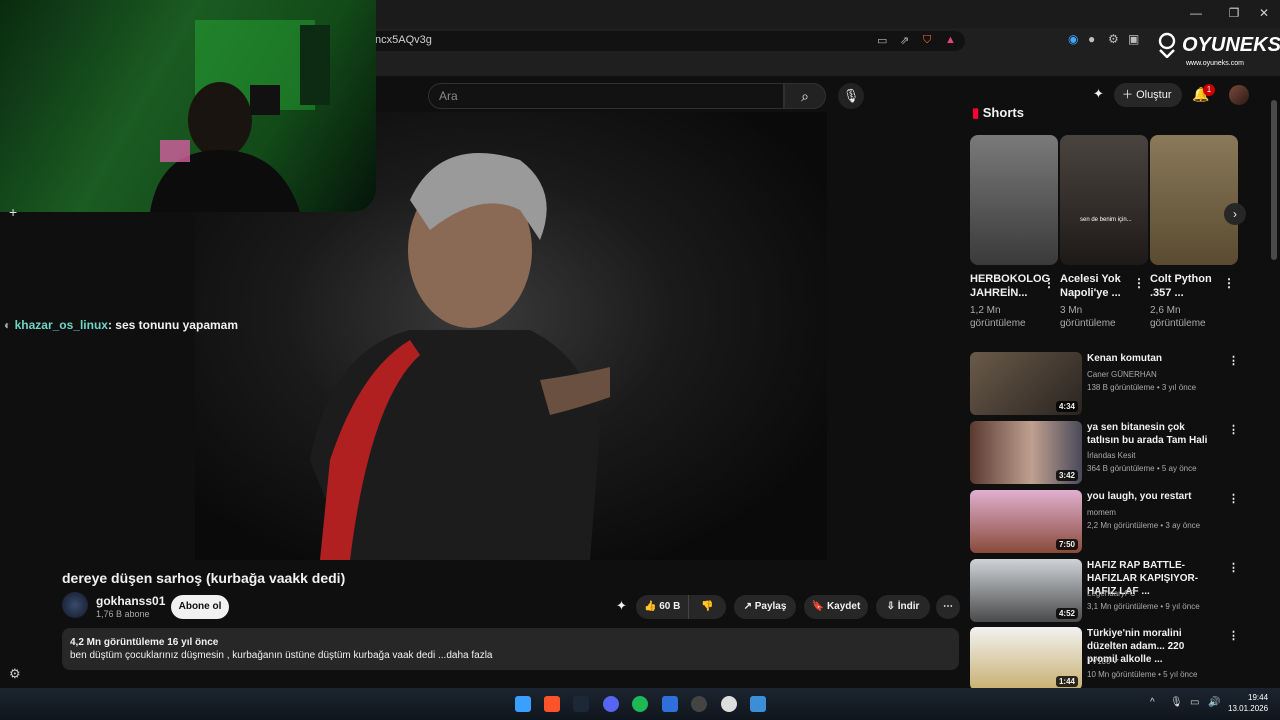  Describe the element at coordinates (1088, 317) in the screenshot. I see `short-views: 3 Mn görüntüleme` at that location.